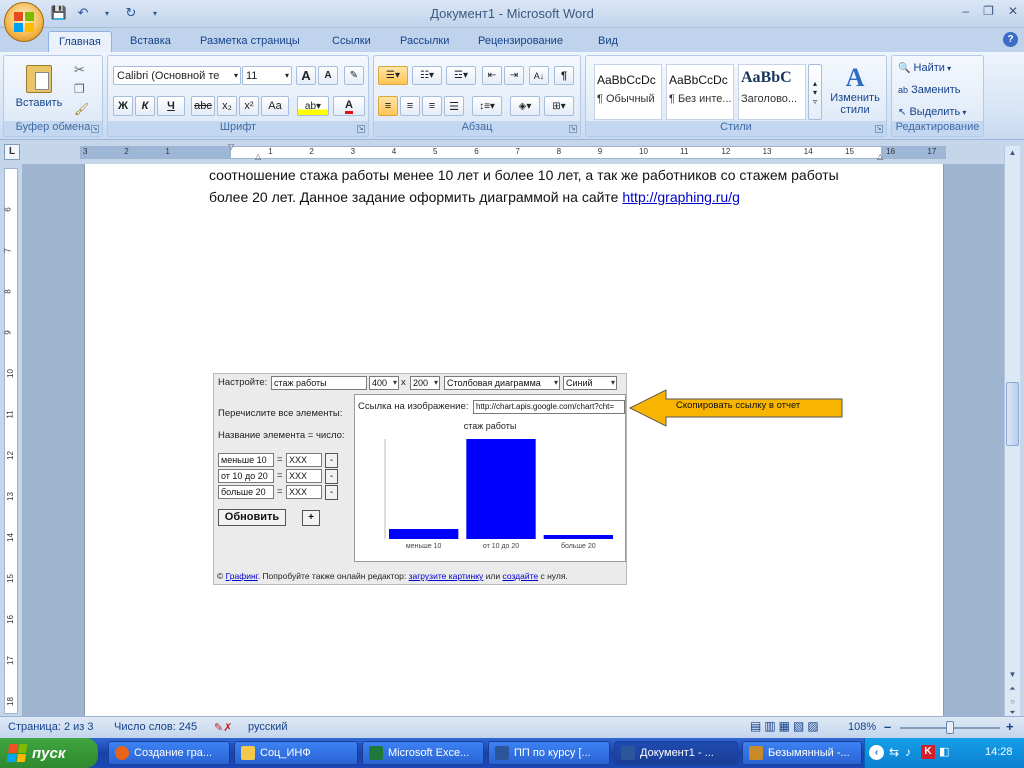 The height and width of the screenshot is (768, 1024). I want to click on tab-review: Рецензирование, so click(520, 41).